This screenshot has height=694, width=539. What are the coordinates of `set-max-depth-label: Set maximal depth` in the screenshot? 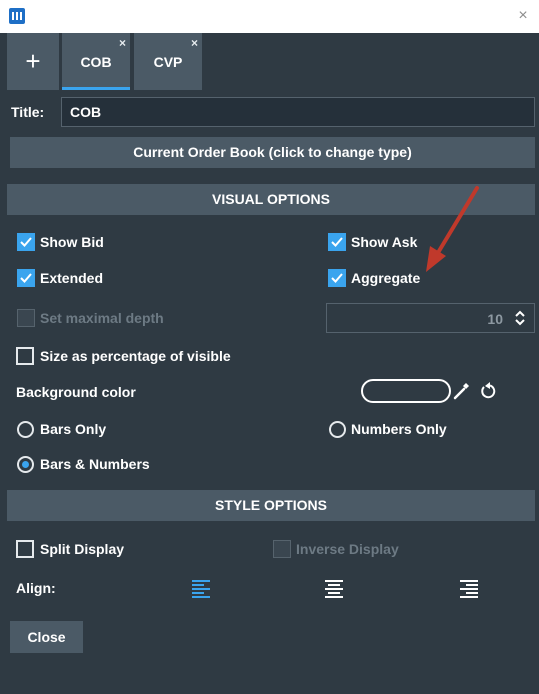 It's located at (102, 318).